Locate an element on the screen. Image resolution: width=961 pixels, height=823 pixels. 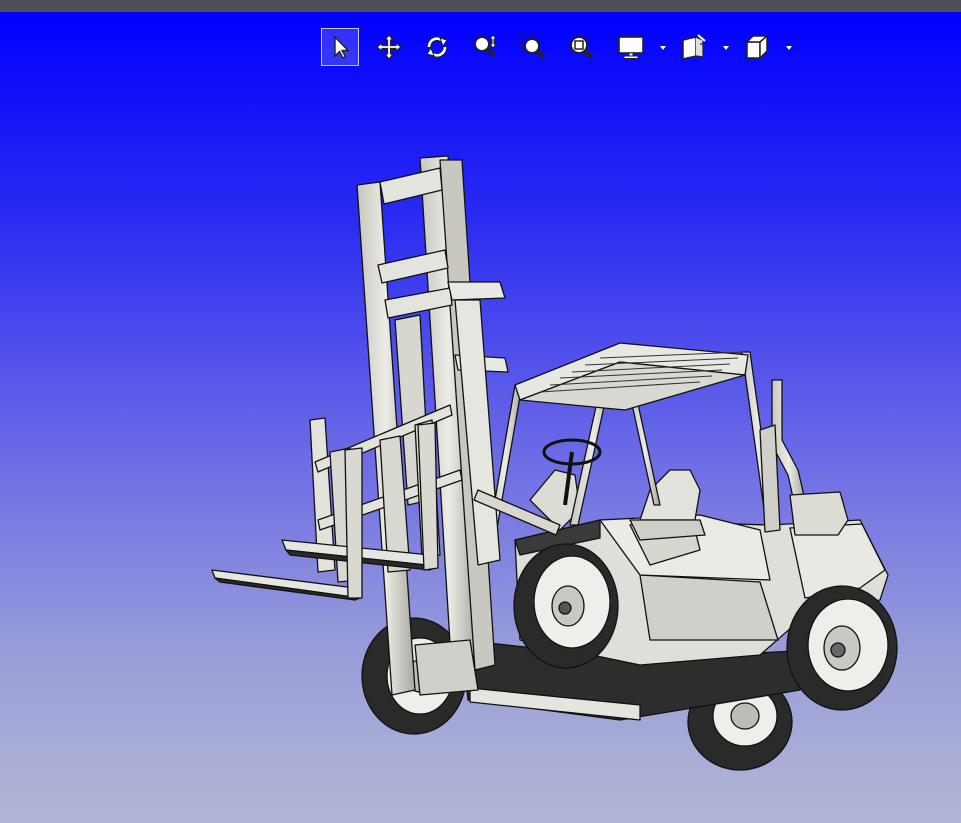
title-strip is located at coordinates (480, 6).